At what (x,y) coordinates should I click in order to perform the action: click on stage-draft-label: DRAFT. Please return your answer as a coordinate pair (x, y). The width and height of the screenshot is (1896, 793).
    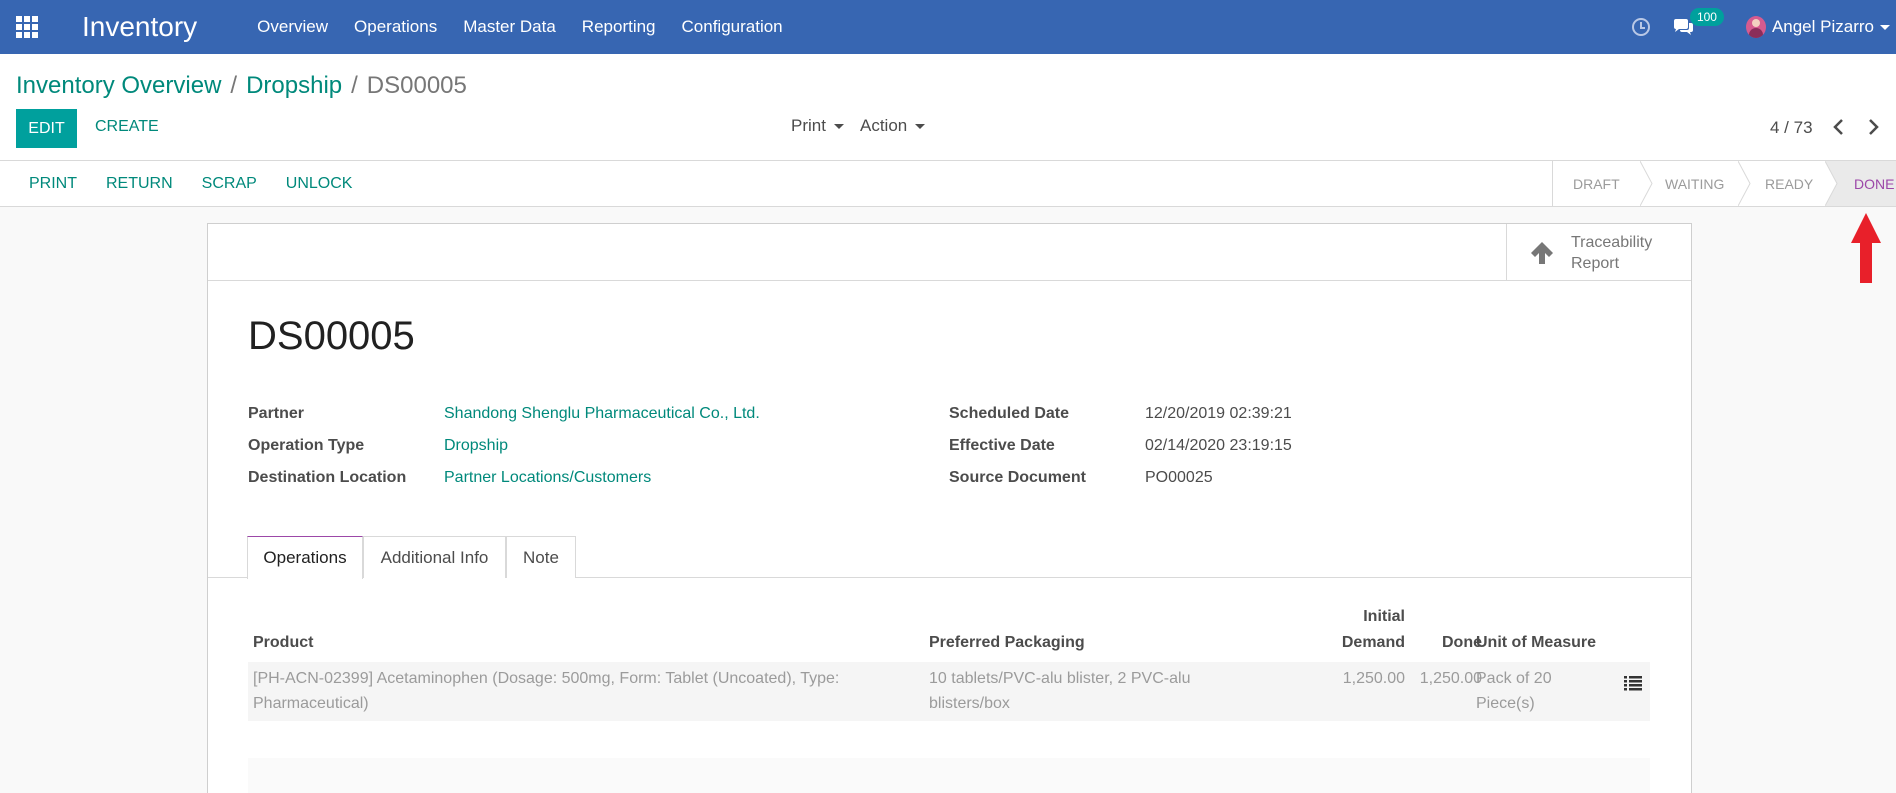
    Looking at the image, I should click on (1596, 183).